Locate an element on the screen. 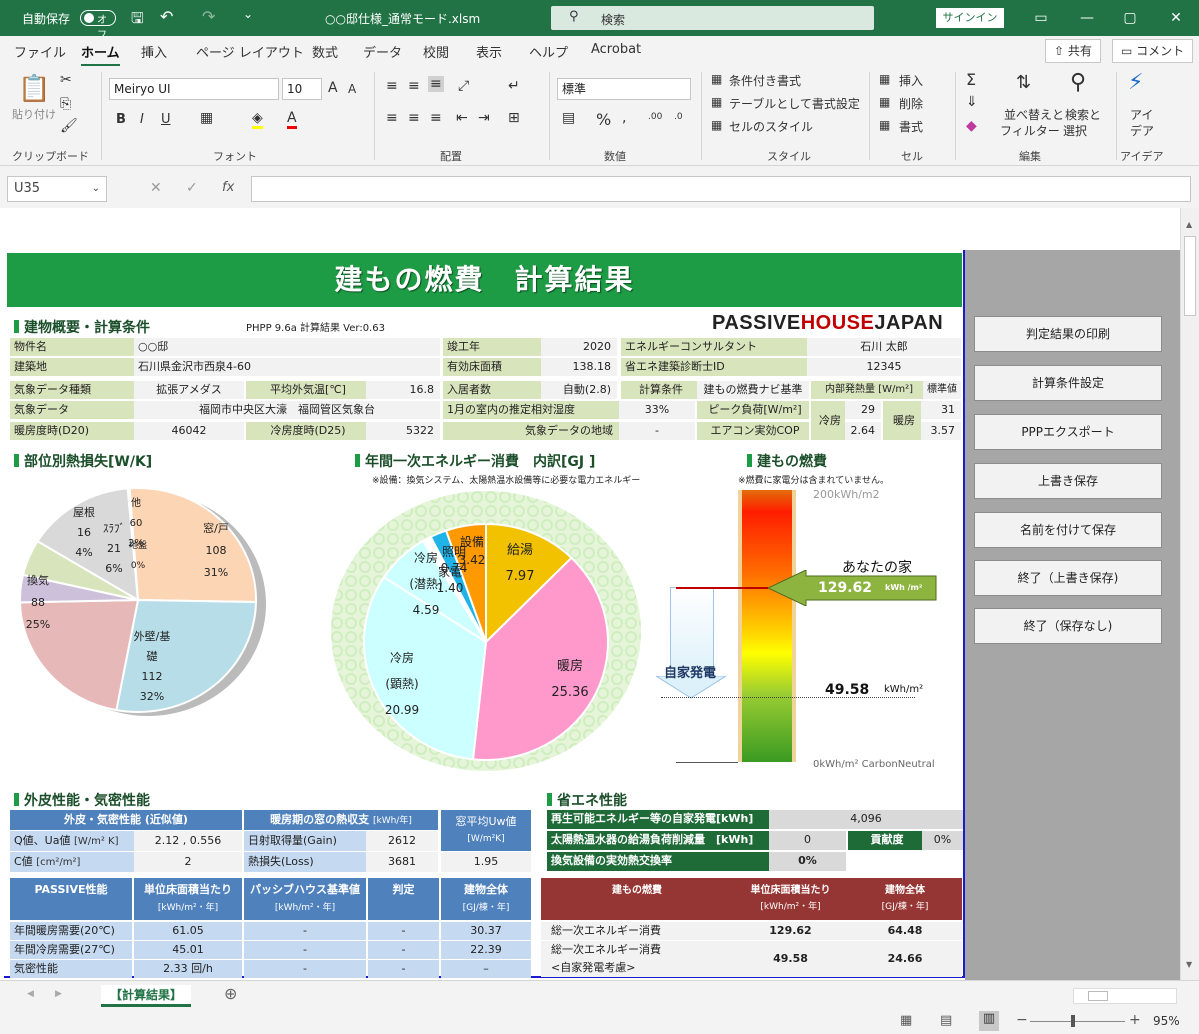 Image resolution: width=1199 pixels, height=1034 pixels. align-right-icon: ≡ is located at coordinates (436, 118).